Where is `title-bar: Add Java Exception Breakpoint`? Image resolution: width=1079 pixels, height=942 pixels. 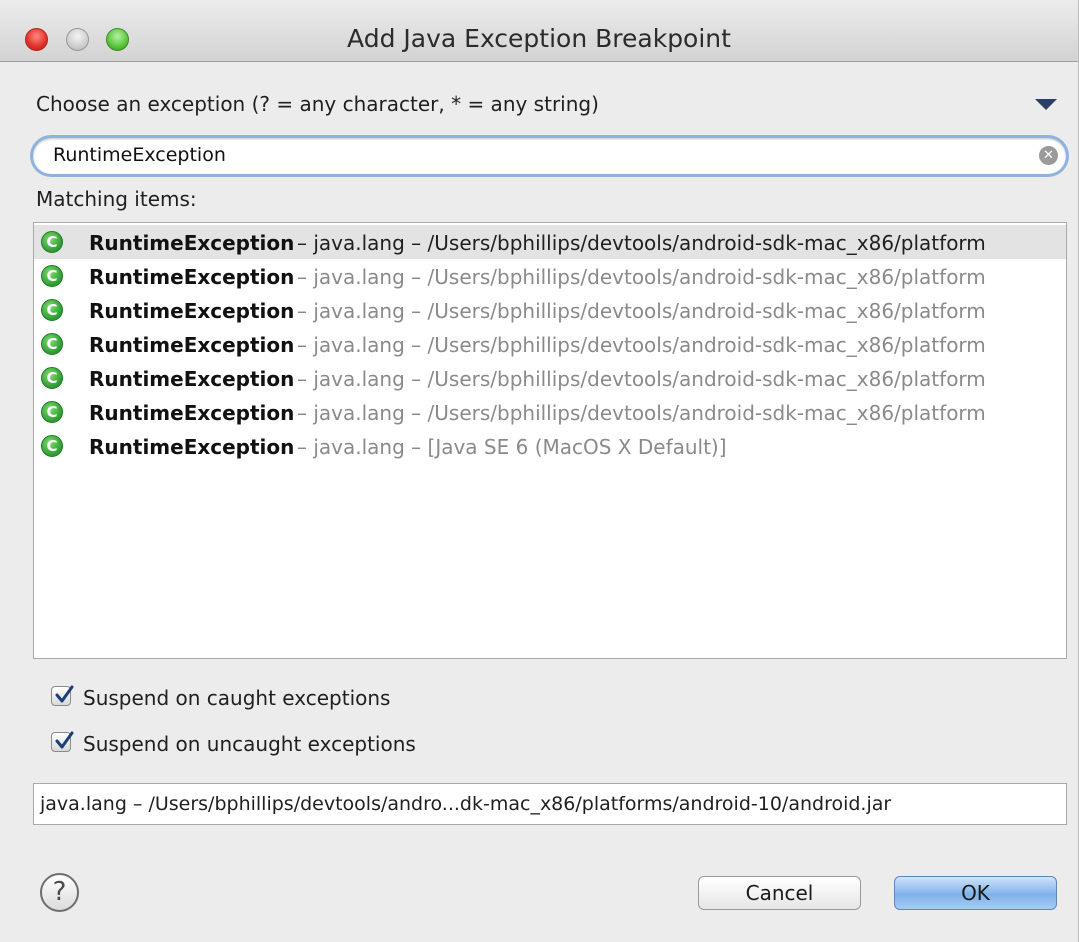 title-bar: Add Java Exception Breakpoint is located at coordinates (539, 31).